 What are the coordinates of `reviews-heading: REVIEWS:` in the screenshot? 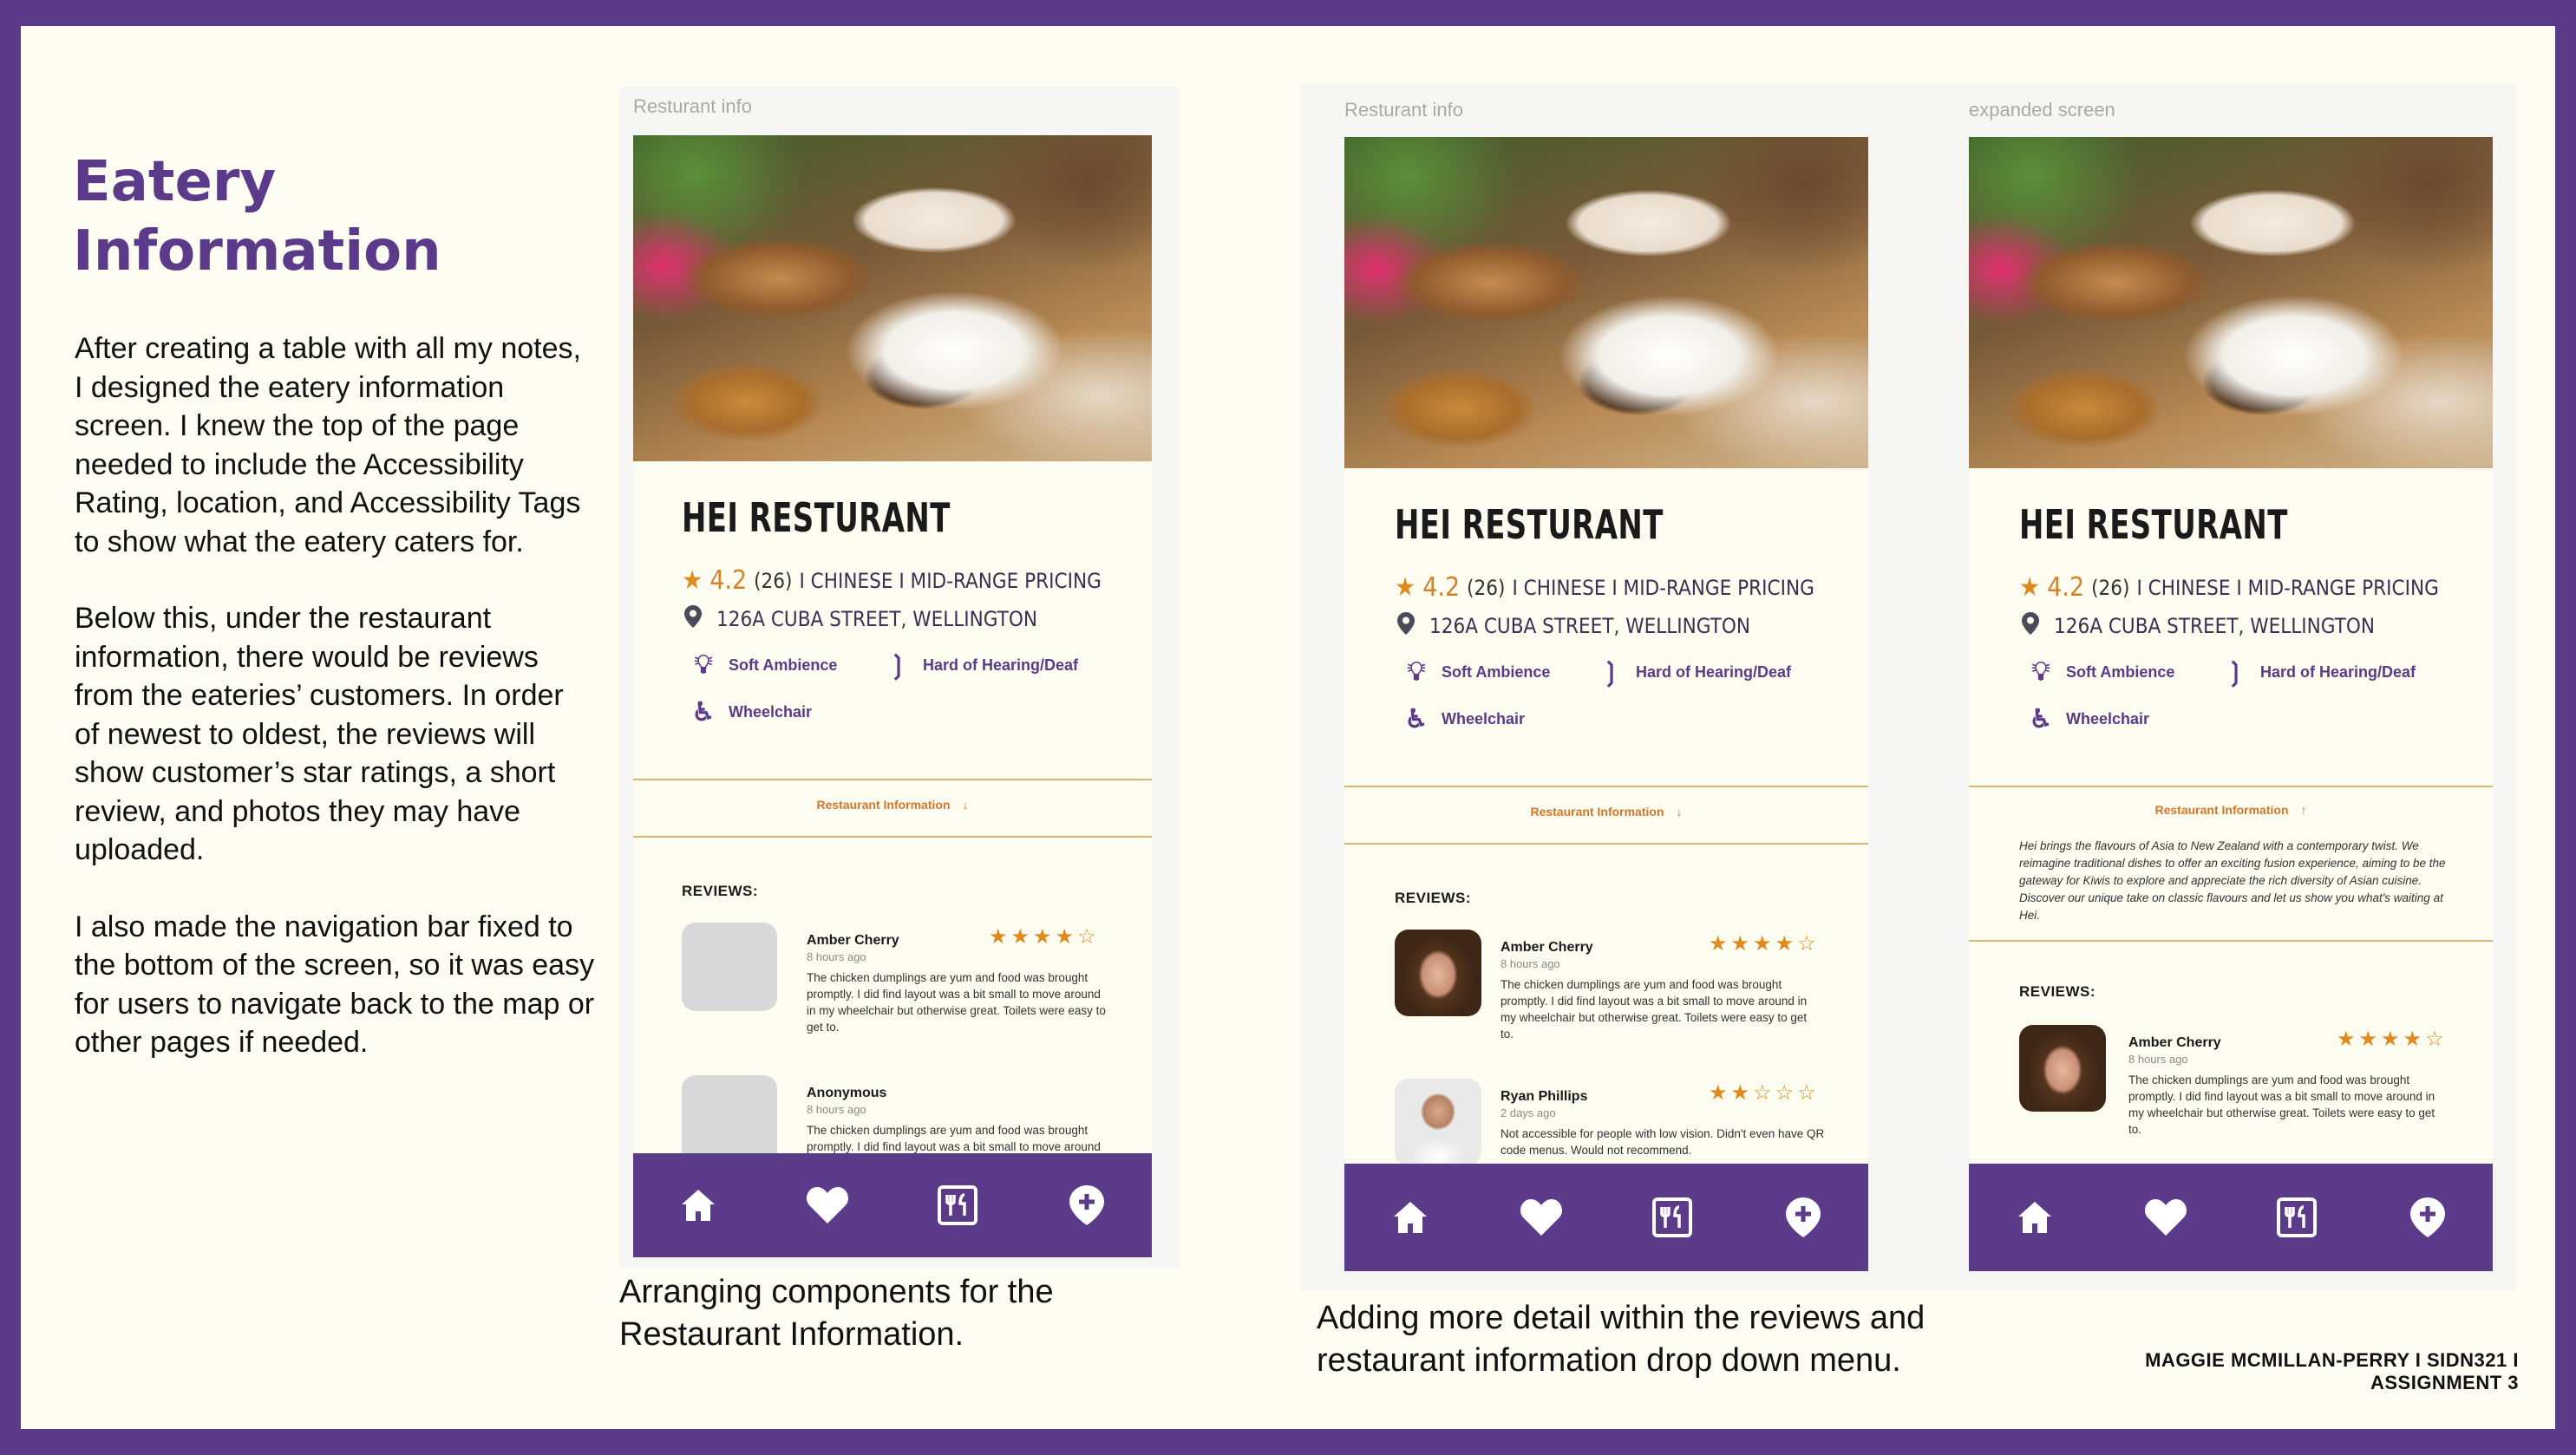 It's located at (2057, 991).